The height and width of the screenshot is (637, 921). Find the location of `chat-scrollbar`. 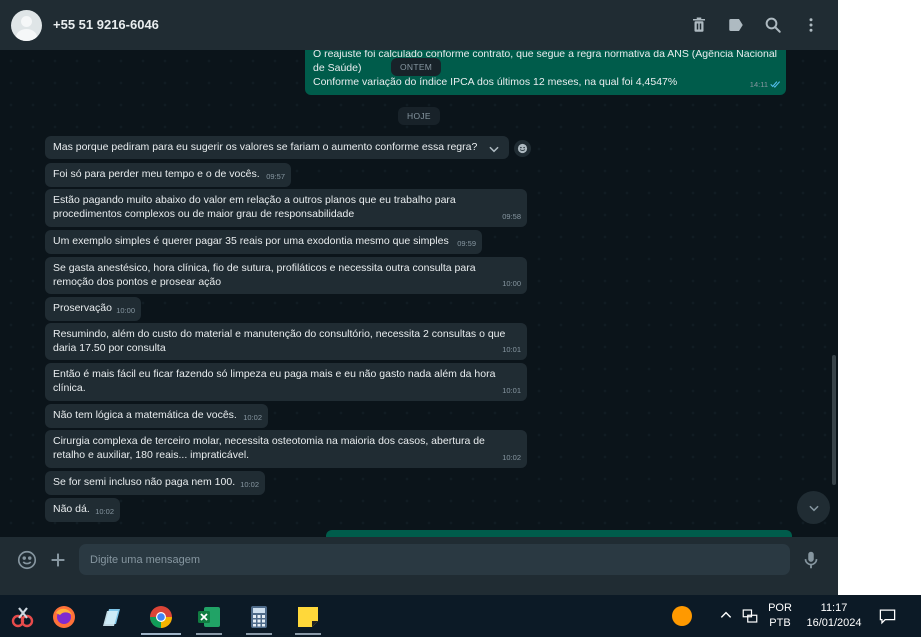

chat-scrollbar is located at coordinates (834, 420).